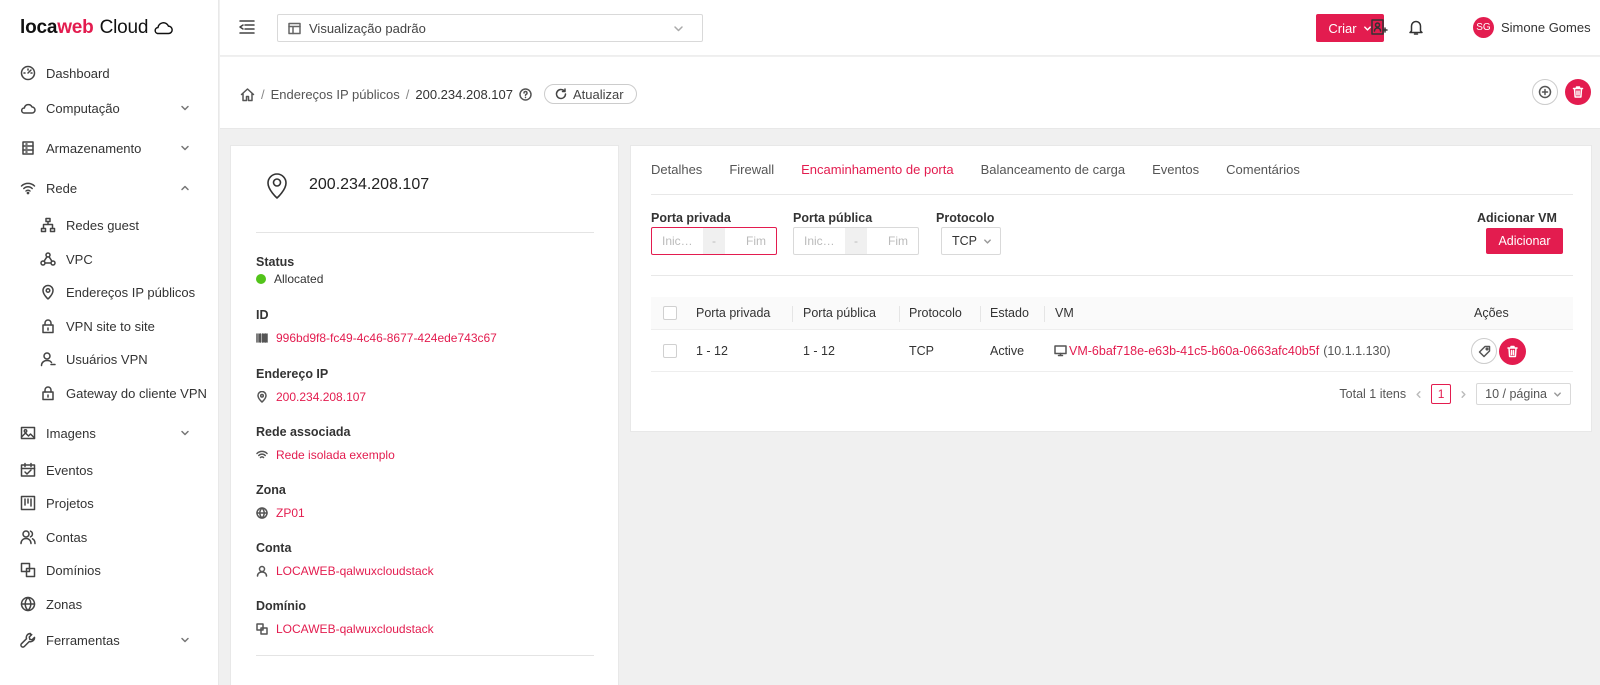 The width and height of the screenshot is (1600, 685). I want to click on private-port-end-input, so click(750, 241).